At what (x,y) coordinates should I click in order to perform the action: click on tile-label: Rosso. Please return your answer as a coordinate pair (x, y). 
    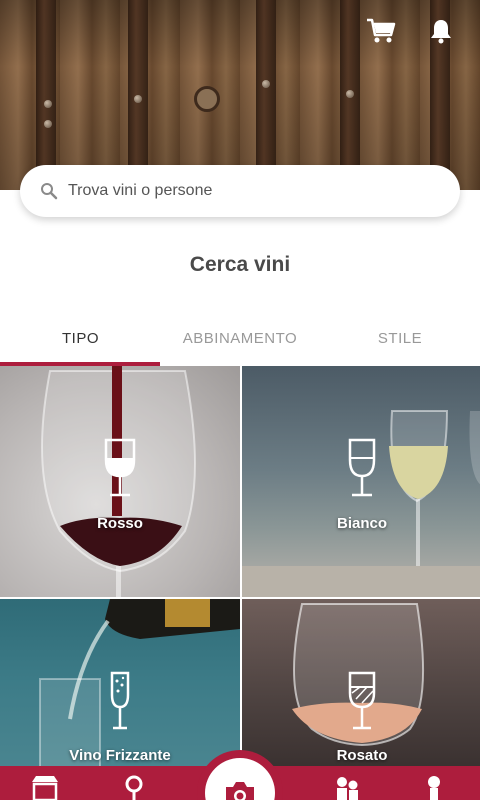
    Looking at the image, I should click on (120, 523).